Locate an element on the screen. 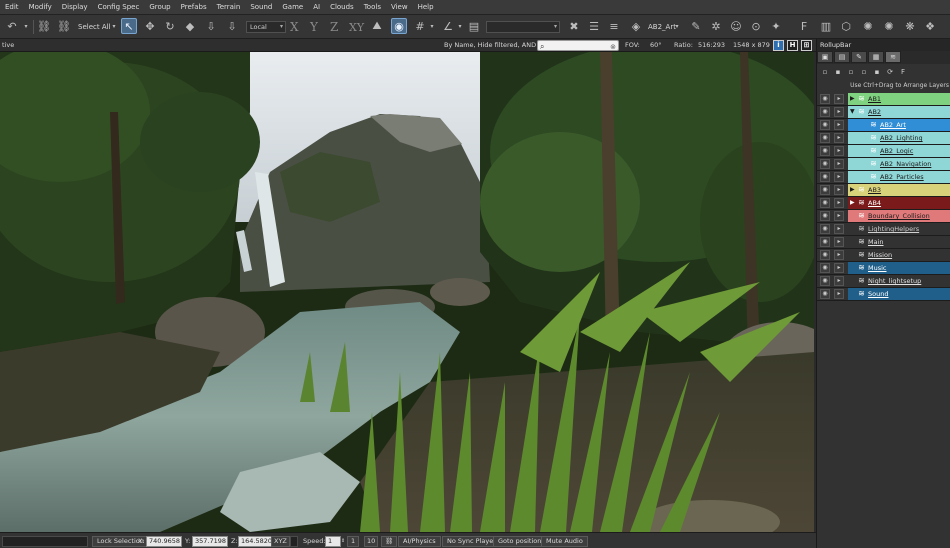  resolution-value: 1548 x 879 is located at coordinates (751, 45).